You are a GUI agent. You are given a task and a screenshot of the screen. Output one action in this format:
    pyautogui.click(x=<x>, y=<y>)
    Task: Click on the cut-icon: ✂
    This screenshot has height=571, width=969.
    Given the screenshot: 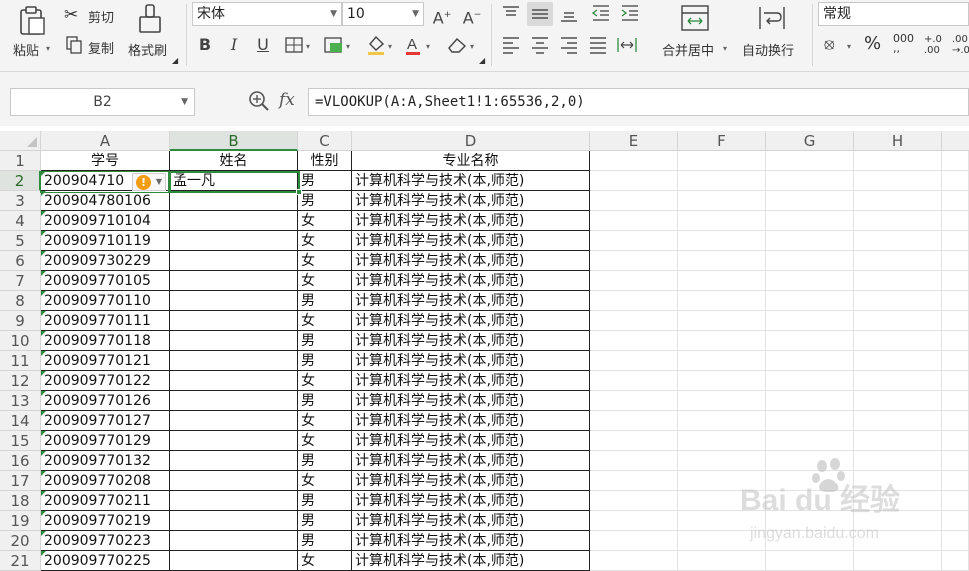 What is the action you would take?
    pyautogui.click(x=71, y=15)
    